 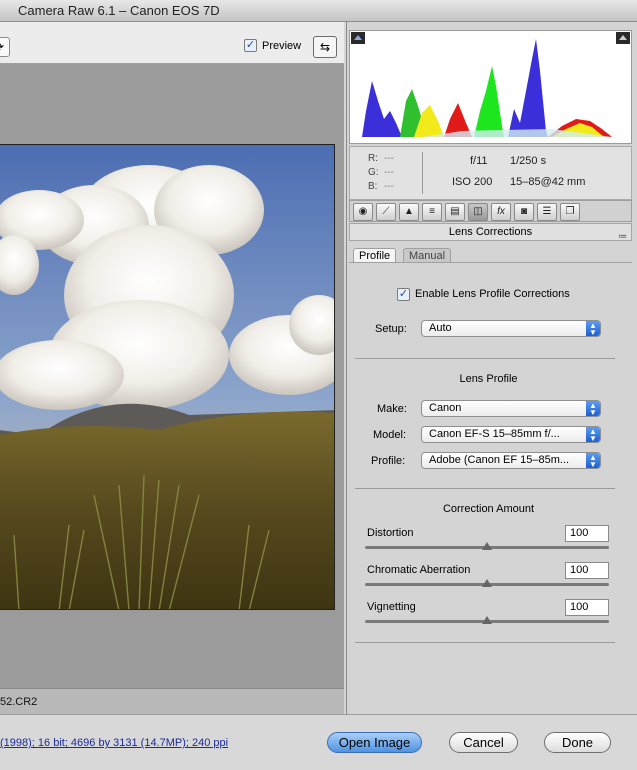 I want to click on distortion-label: Distortion, so click(x=390, y=533).